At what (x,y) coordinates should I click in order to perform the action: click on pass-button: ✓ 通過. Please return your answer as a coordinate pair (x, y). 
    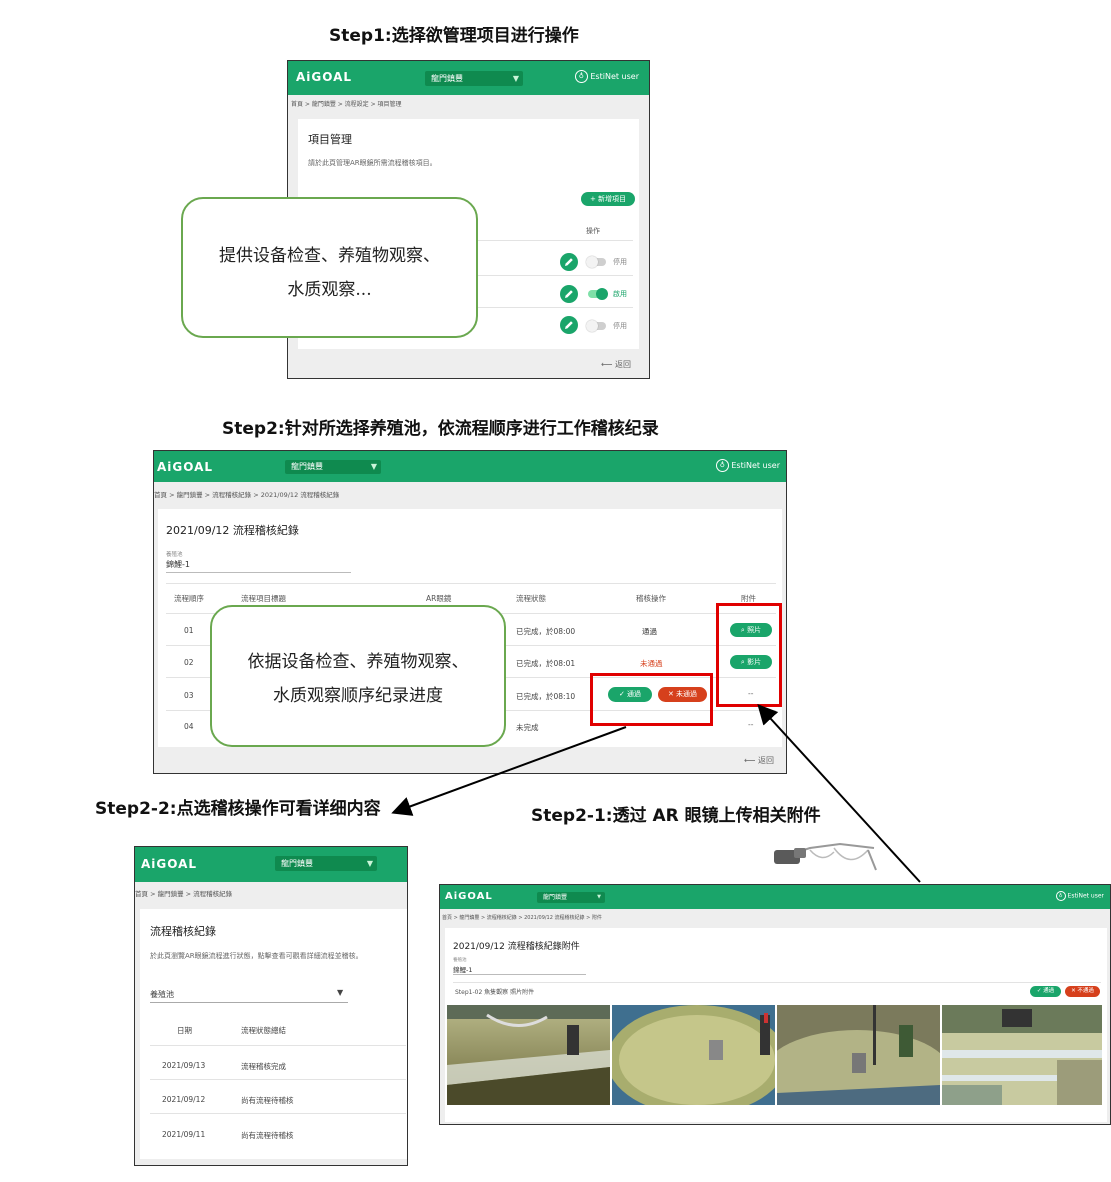
    Looking at the image, I should click on (1045, 991).